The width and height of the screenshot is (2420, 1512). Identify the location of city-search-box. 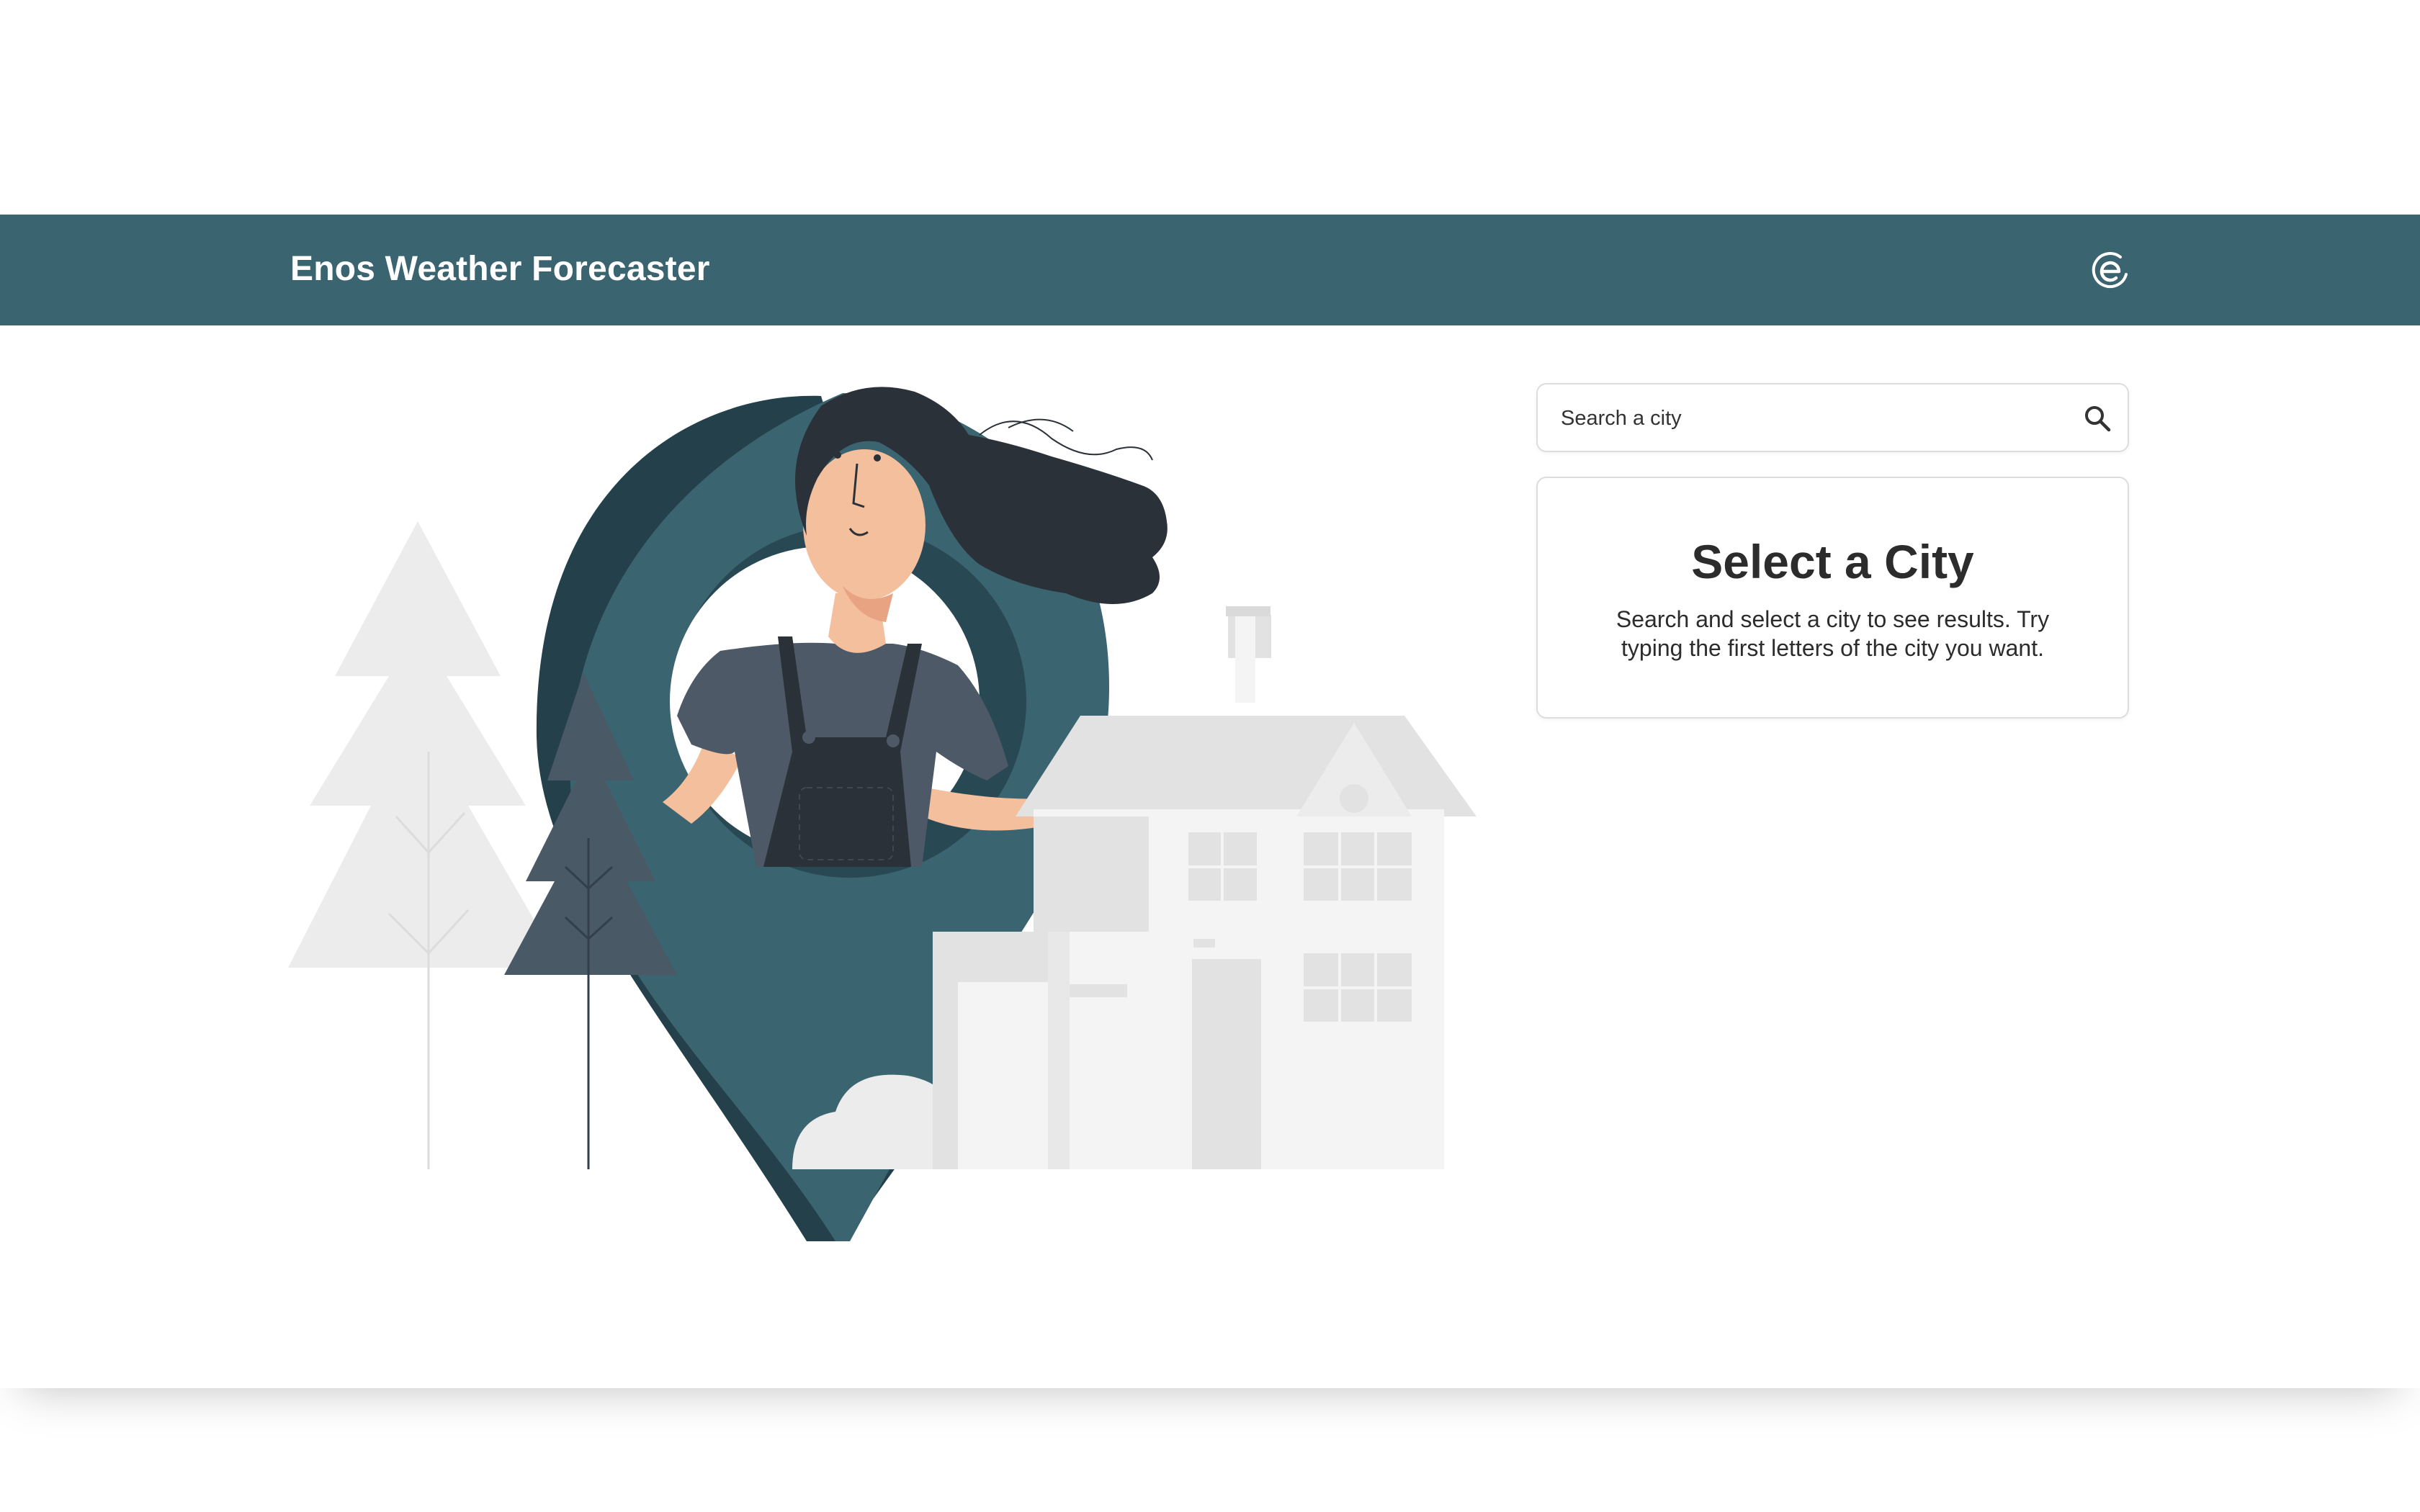
(1833, 417).